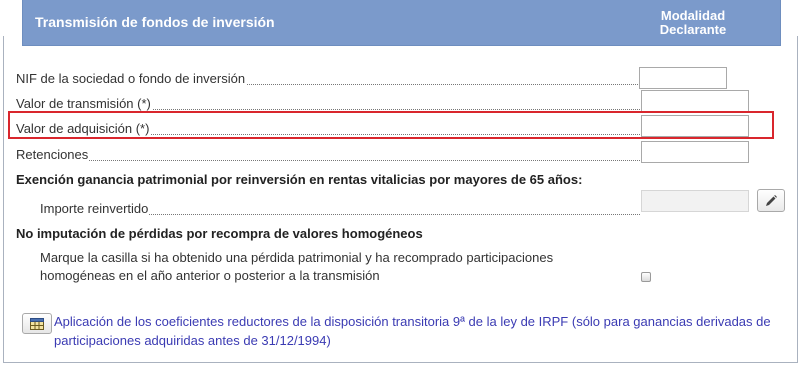 This screenshot has height=367, width=803. Describe the element at coordinates (95, 208) in the screenshot. I see `importe-reinvertido-label: Importe reinvertido` at that location.